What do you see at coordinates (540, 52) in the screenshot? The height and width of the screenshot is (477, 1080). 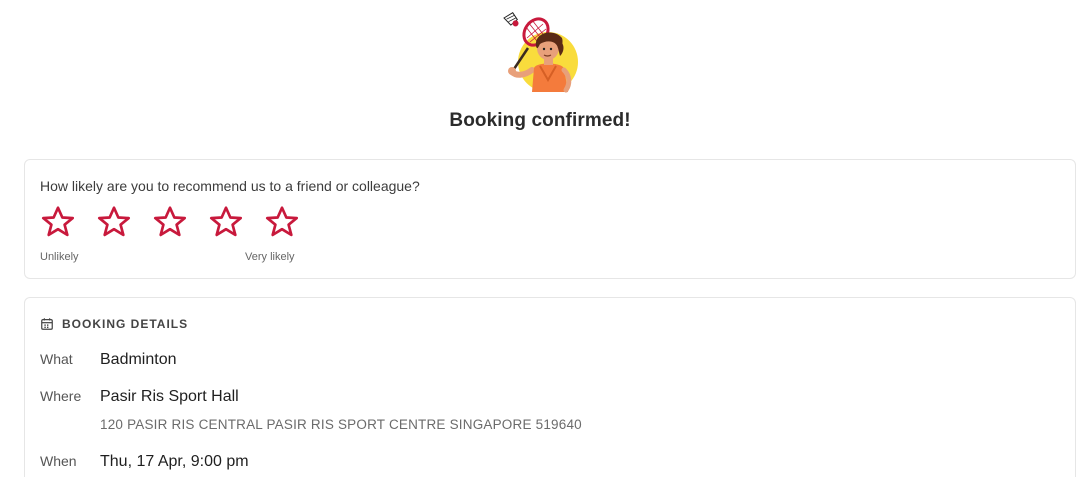 I see `badminton-player-illustration` at bounding box center [540, 52].